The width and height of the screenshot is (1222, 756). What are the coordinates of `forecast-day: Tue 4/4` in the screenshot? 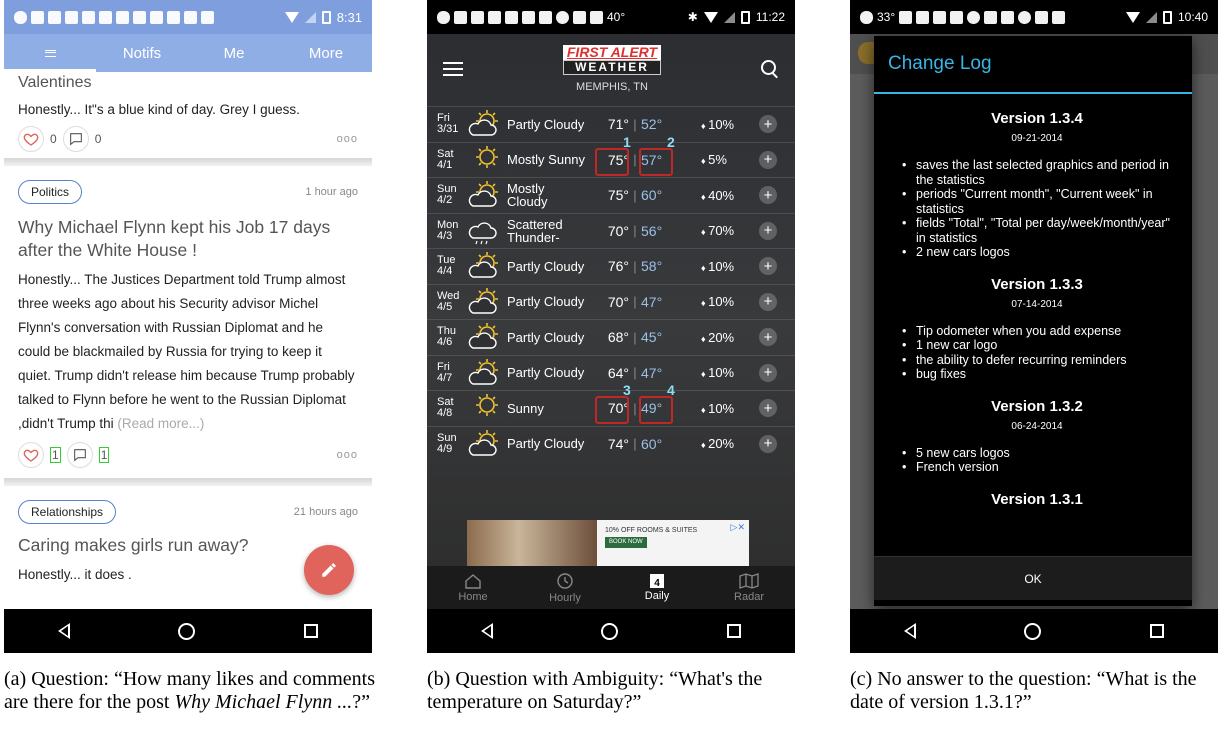 It's located at (445, 266).